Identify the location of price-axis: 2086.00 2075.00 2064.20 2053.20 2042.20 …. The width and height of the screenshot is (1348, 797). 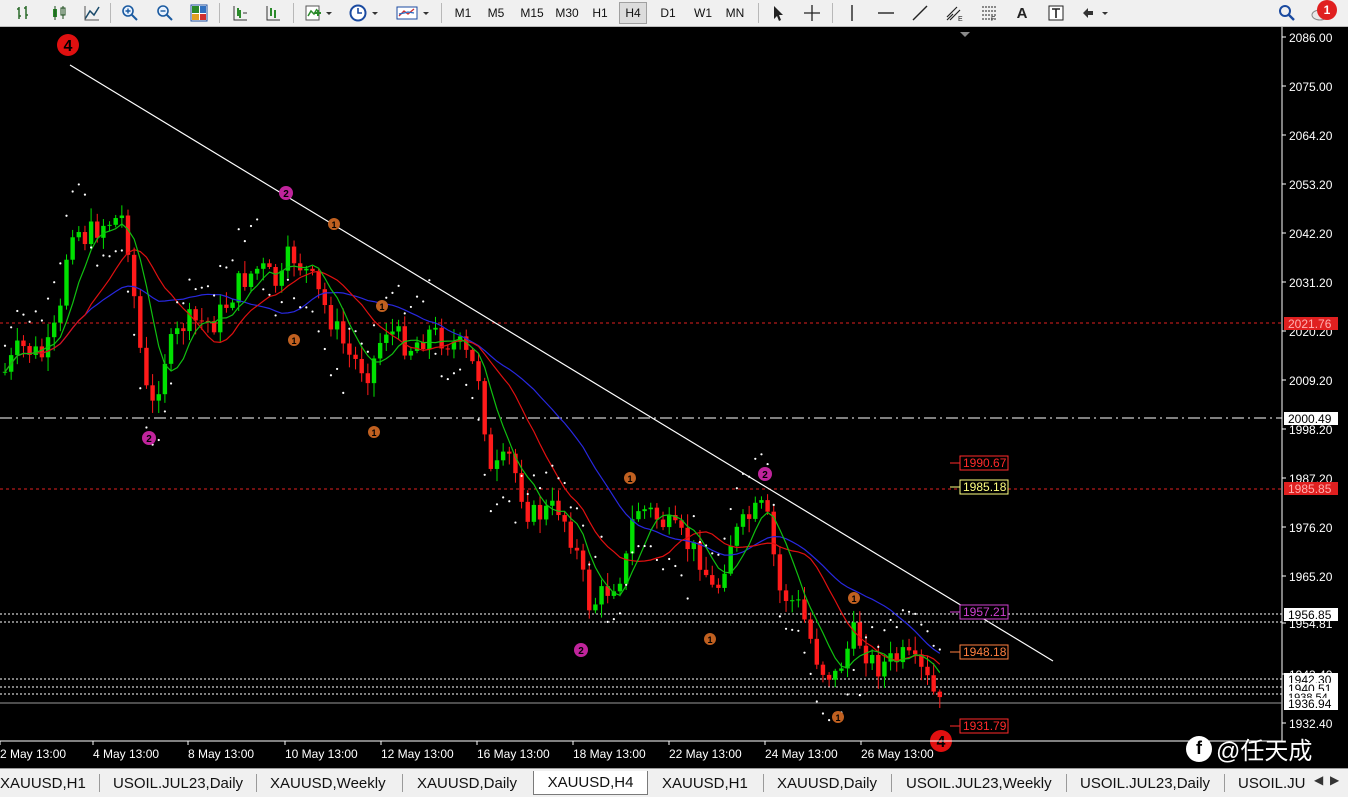
(1307, 381).